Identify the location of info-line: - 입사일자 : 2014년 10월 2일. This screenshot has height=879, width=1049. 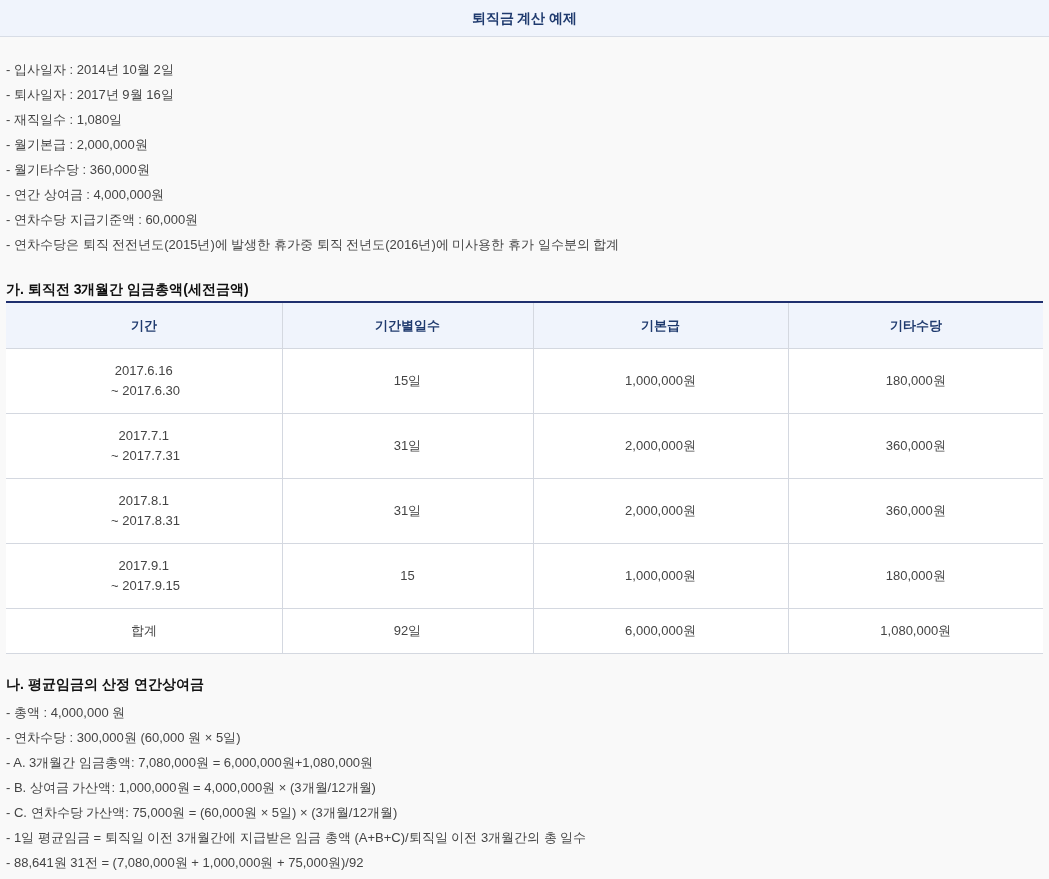
(90, 70).